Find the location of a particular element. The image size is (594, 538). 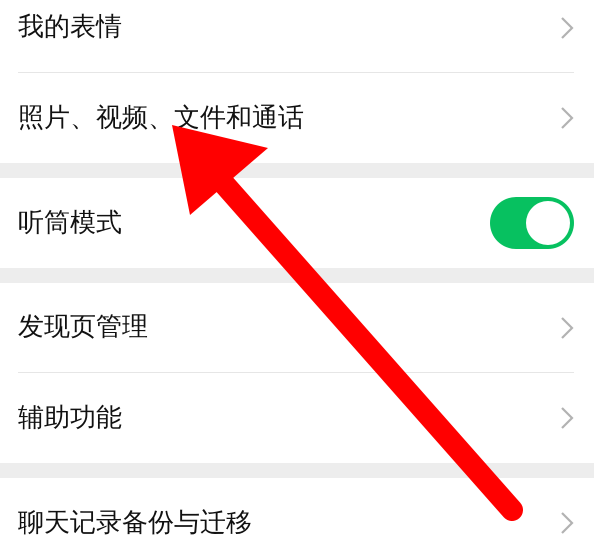

settings-row: 我的表情 is located at coordinates (297, 36).